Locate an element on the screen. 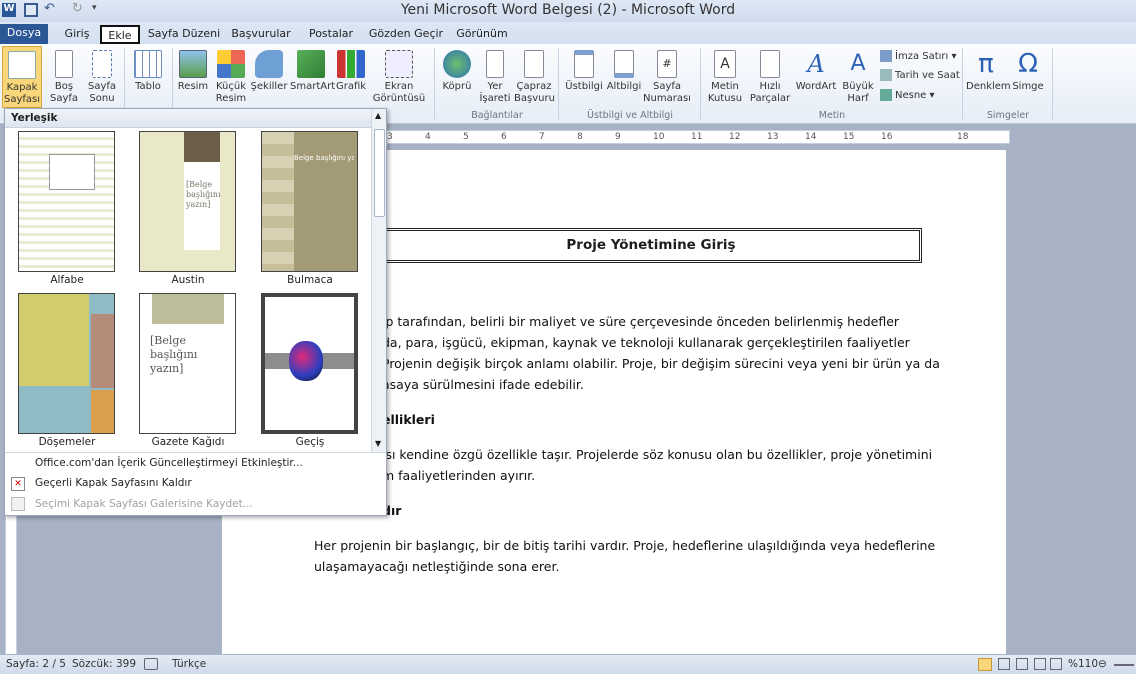  clipart-button: Küçük Resim is located at coordinates (231, 77).